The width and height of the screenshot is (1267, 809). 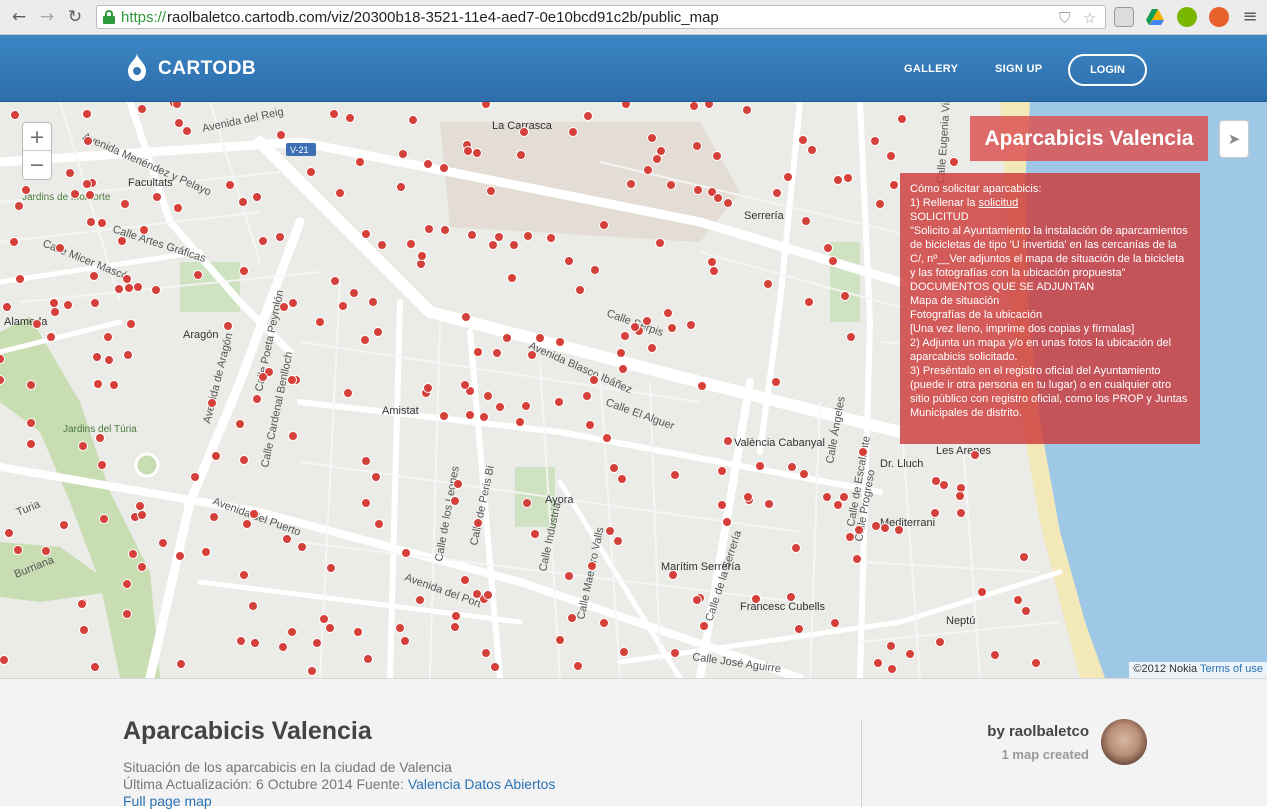 What do you see at coordinates (75, 17) in the screenshot?
I see `reload-icon: ↻` at bounding box center [75, 17].